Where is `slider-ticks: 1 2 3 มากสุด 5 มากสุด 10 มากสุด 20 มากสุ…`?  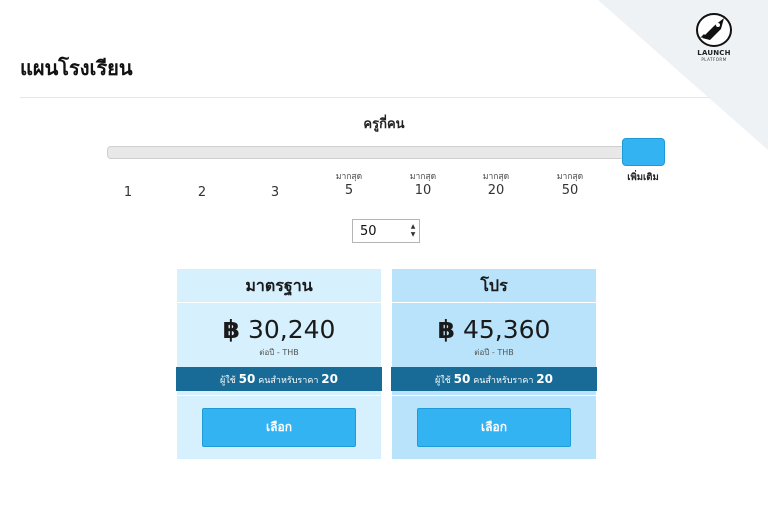
slider-ticks: 1 2 3 มากสุด 5 มากสุด 10 มากสุด 20 มากสุ… is located at coordinates (396, 188).